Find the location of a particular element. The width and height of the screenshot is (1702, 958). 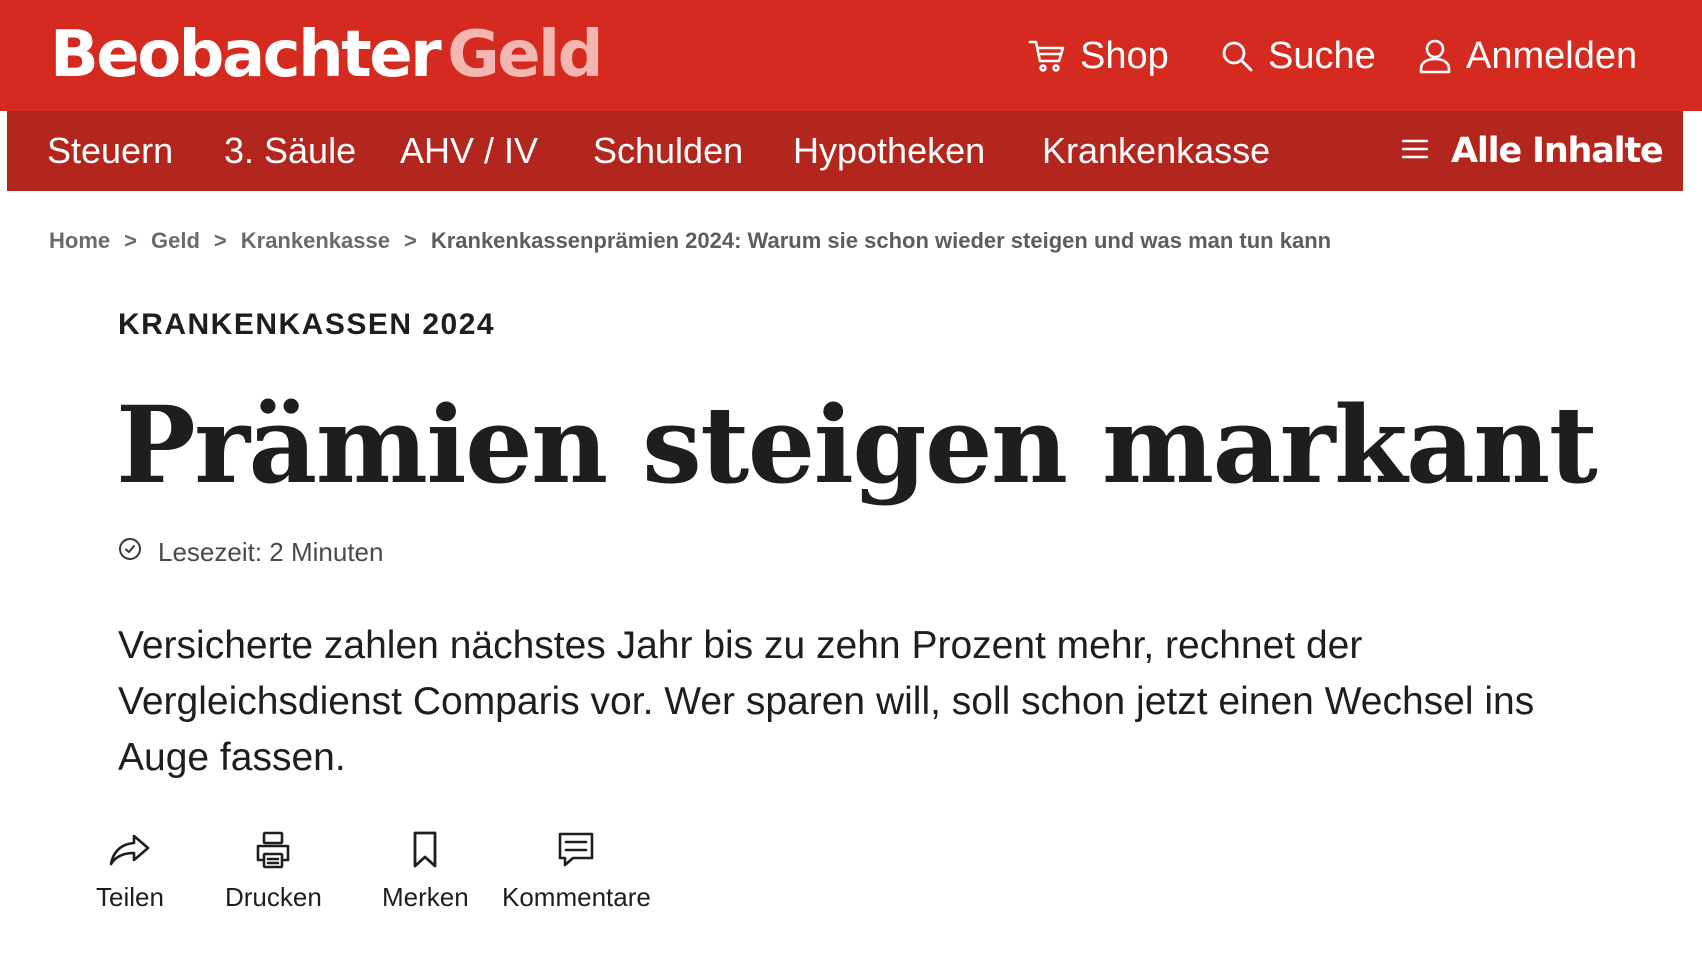

bookmark-icon is located at coordinates (425, 850).